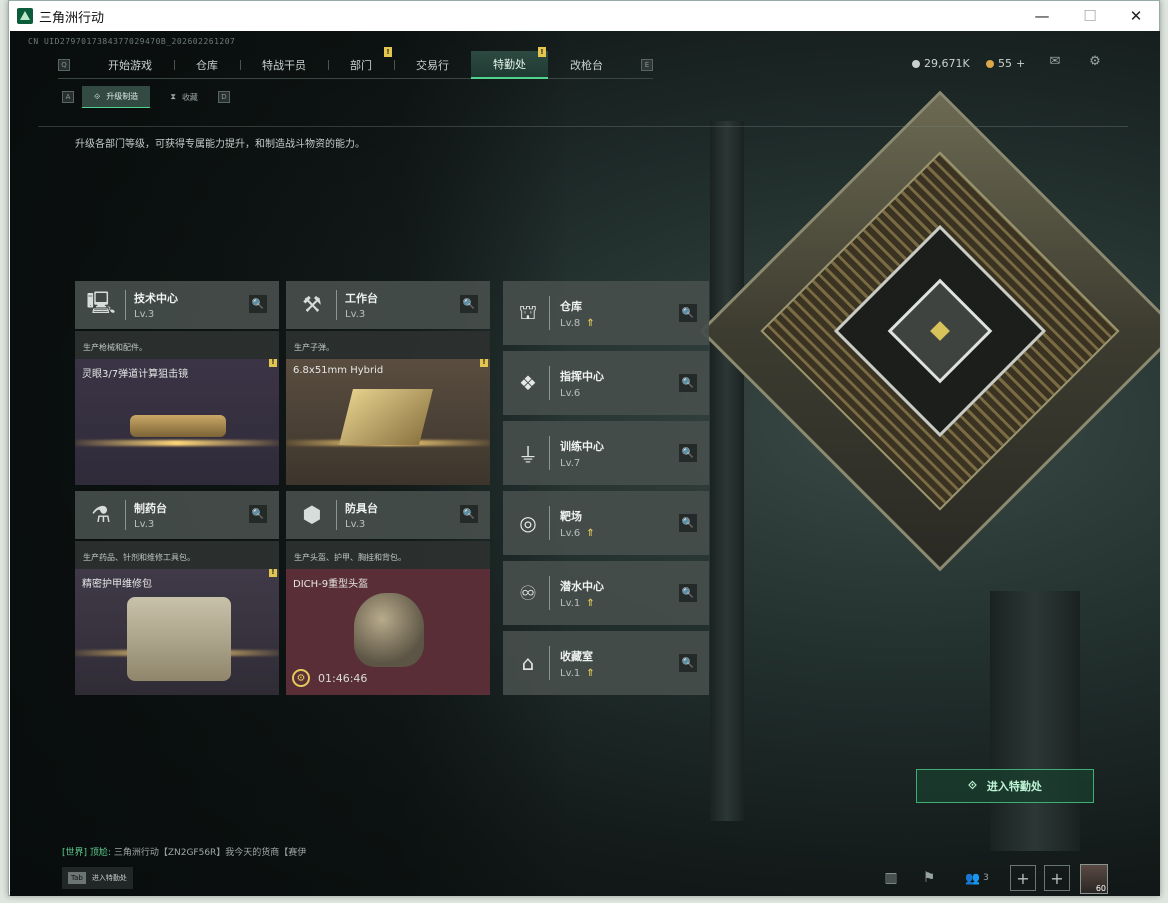 Image resolution: width=1168 pixels, height=903 pixels. I want to click on station-collection-room: ⌂ 收藏室 Lv.1 ⇑ 🔍, so click(606, 663).